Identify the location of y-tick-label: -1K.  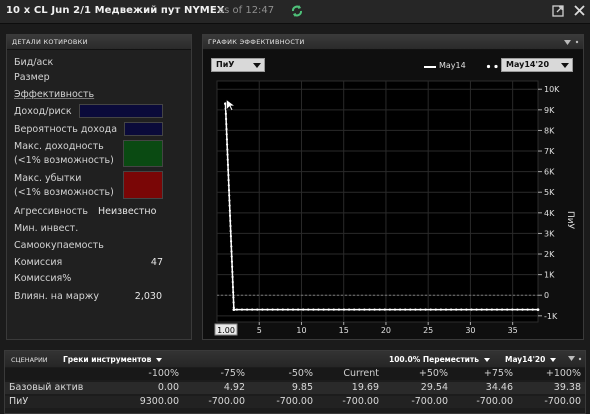
(551, 316).